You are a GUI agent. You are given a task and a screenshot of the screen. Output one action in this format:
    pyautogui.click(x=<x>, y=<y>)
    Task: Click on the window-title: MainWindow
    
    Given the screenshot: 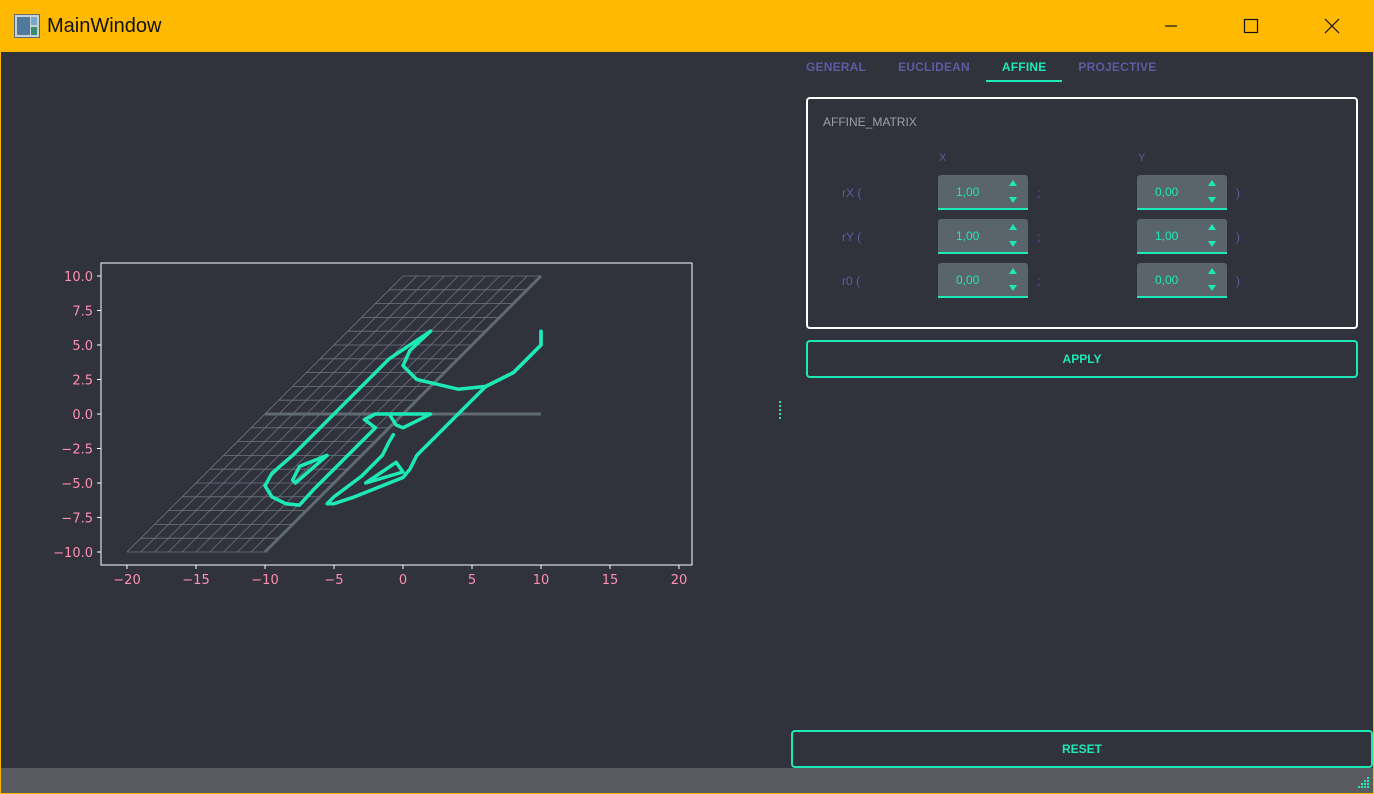 What is the action you would take?
    pyautogui.click(x=104, y=26)
    